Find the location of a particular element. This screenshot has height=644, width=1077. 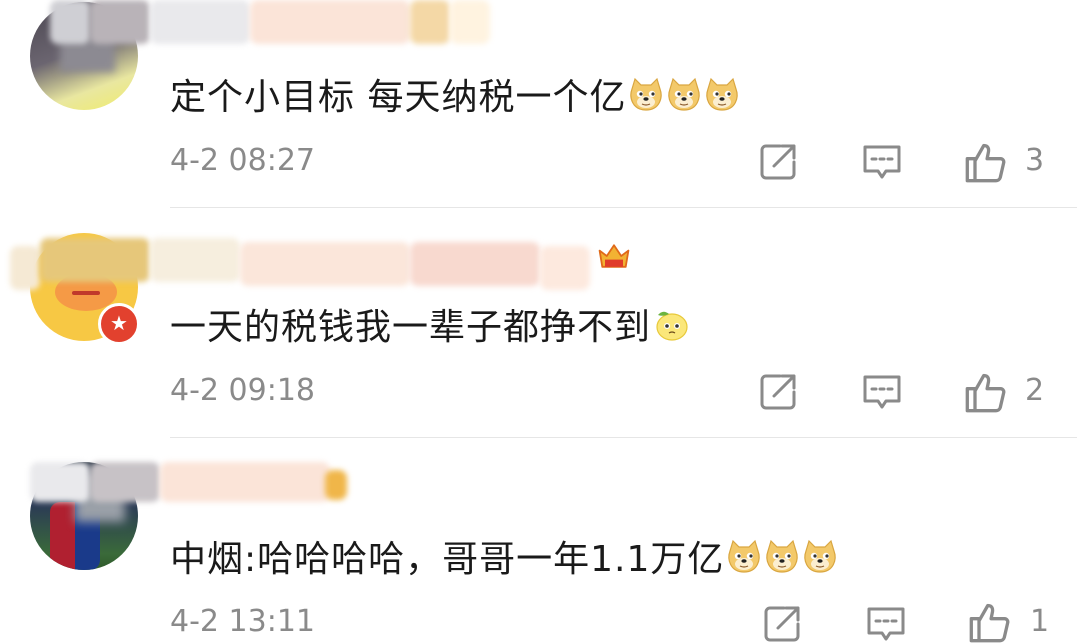

comment-text: 定个小目标 每天纳税一个亿 is located at coordinates (455, 94).